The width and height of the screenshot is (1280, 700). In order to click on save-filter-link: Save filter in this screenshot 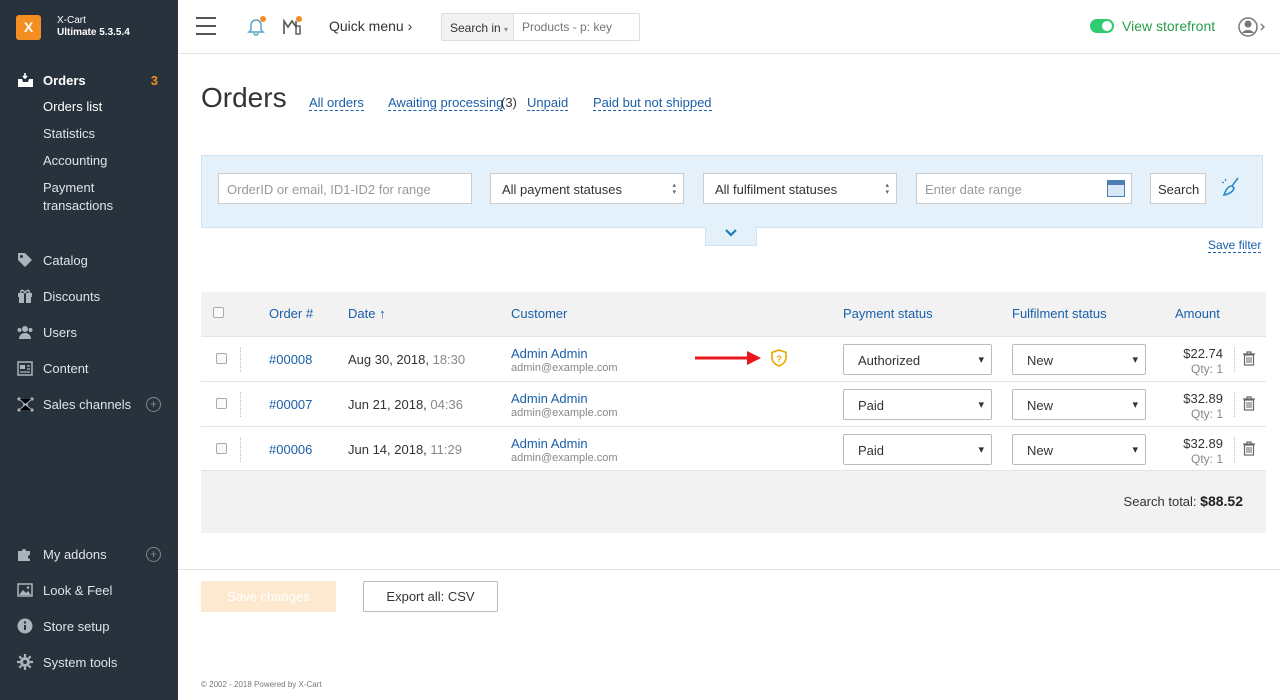, I will do `click(1235, 245)`.